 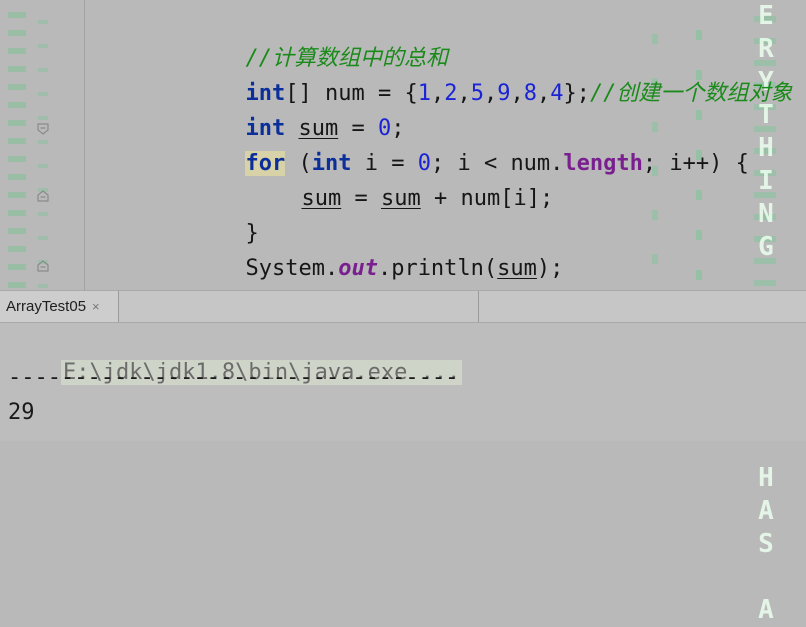 I want to click on console-output: 29, so click(x=21, y=412).